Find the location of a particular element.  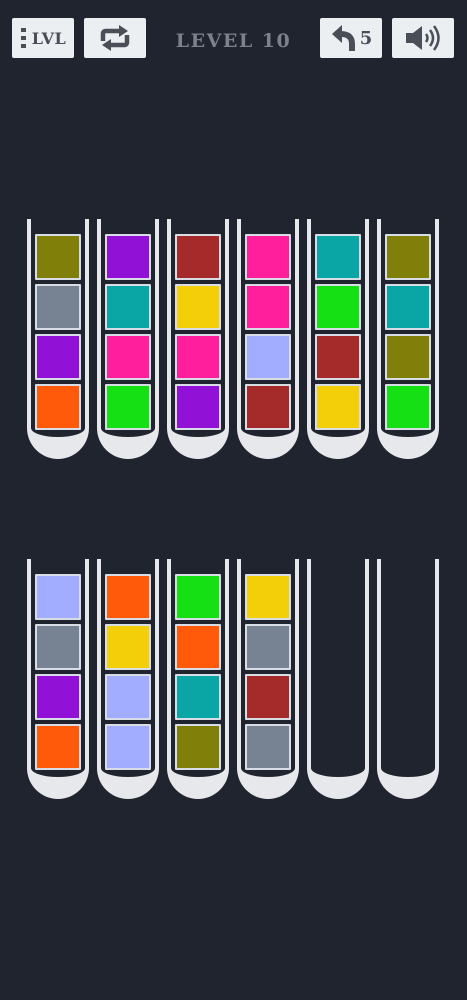

sound-toggle-button is located at coordinates (423, 38).